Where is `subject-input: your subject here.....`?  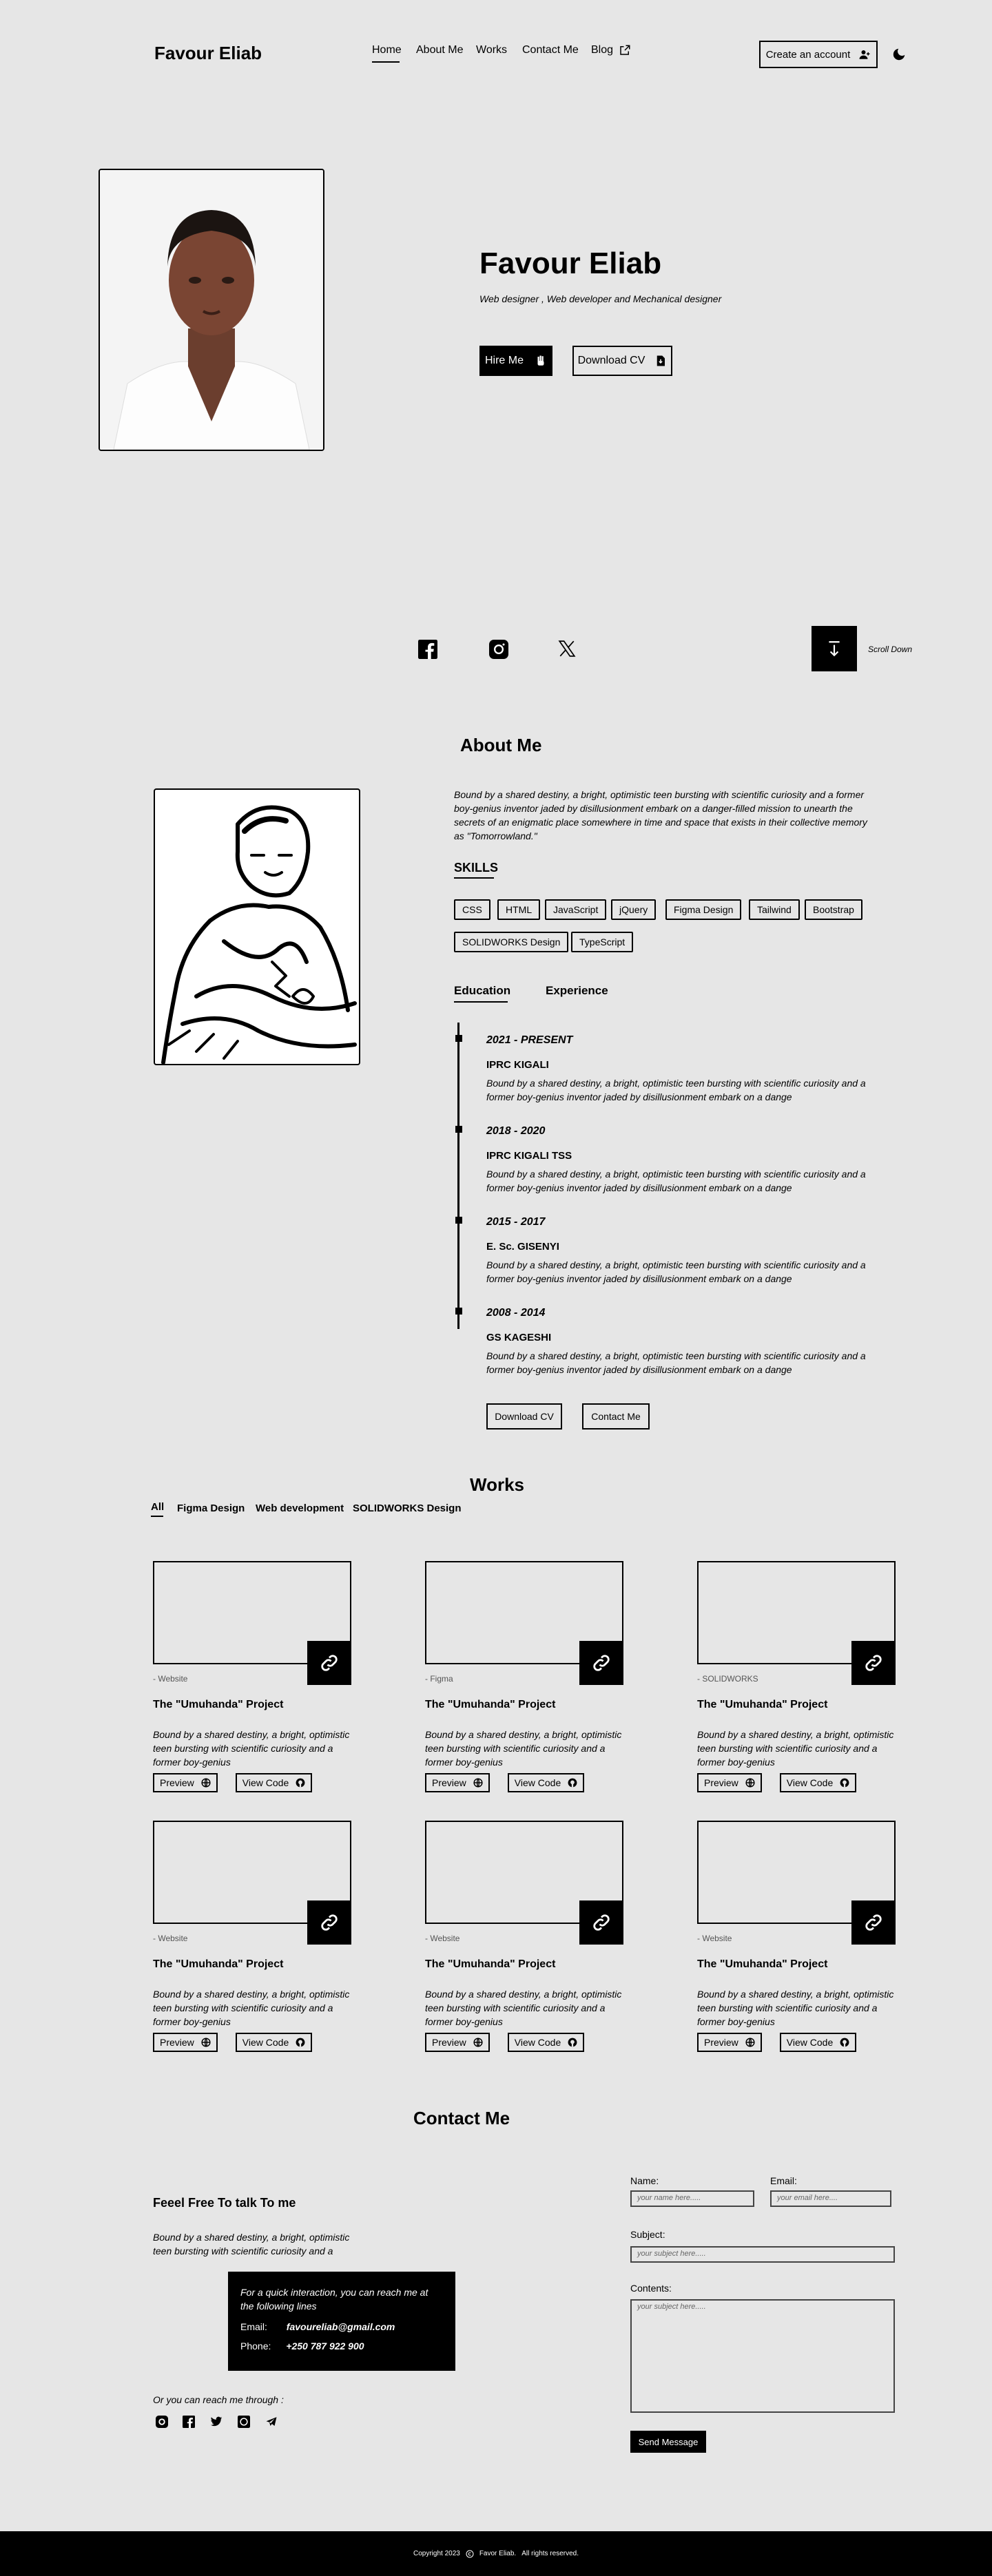 subject-input: your subject here..... is located at coordinates (763, 2254).